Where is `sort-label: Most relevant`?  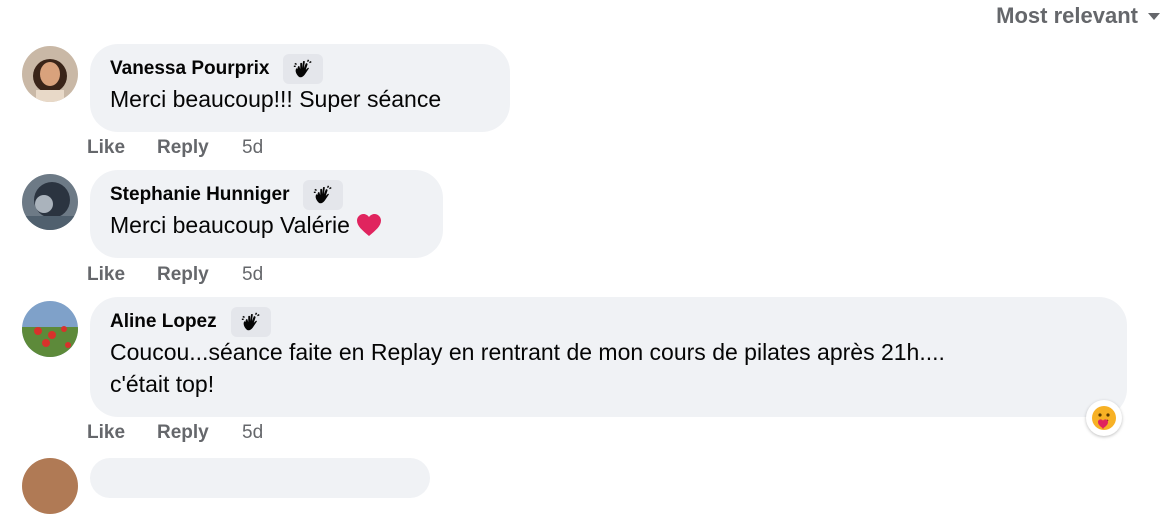
sort-label: Most relevant is located at coordinates (1067, 15).